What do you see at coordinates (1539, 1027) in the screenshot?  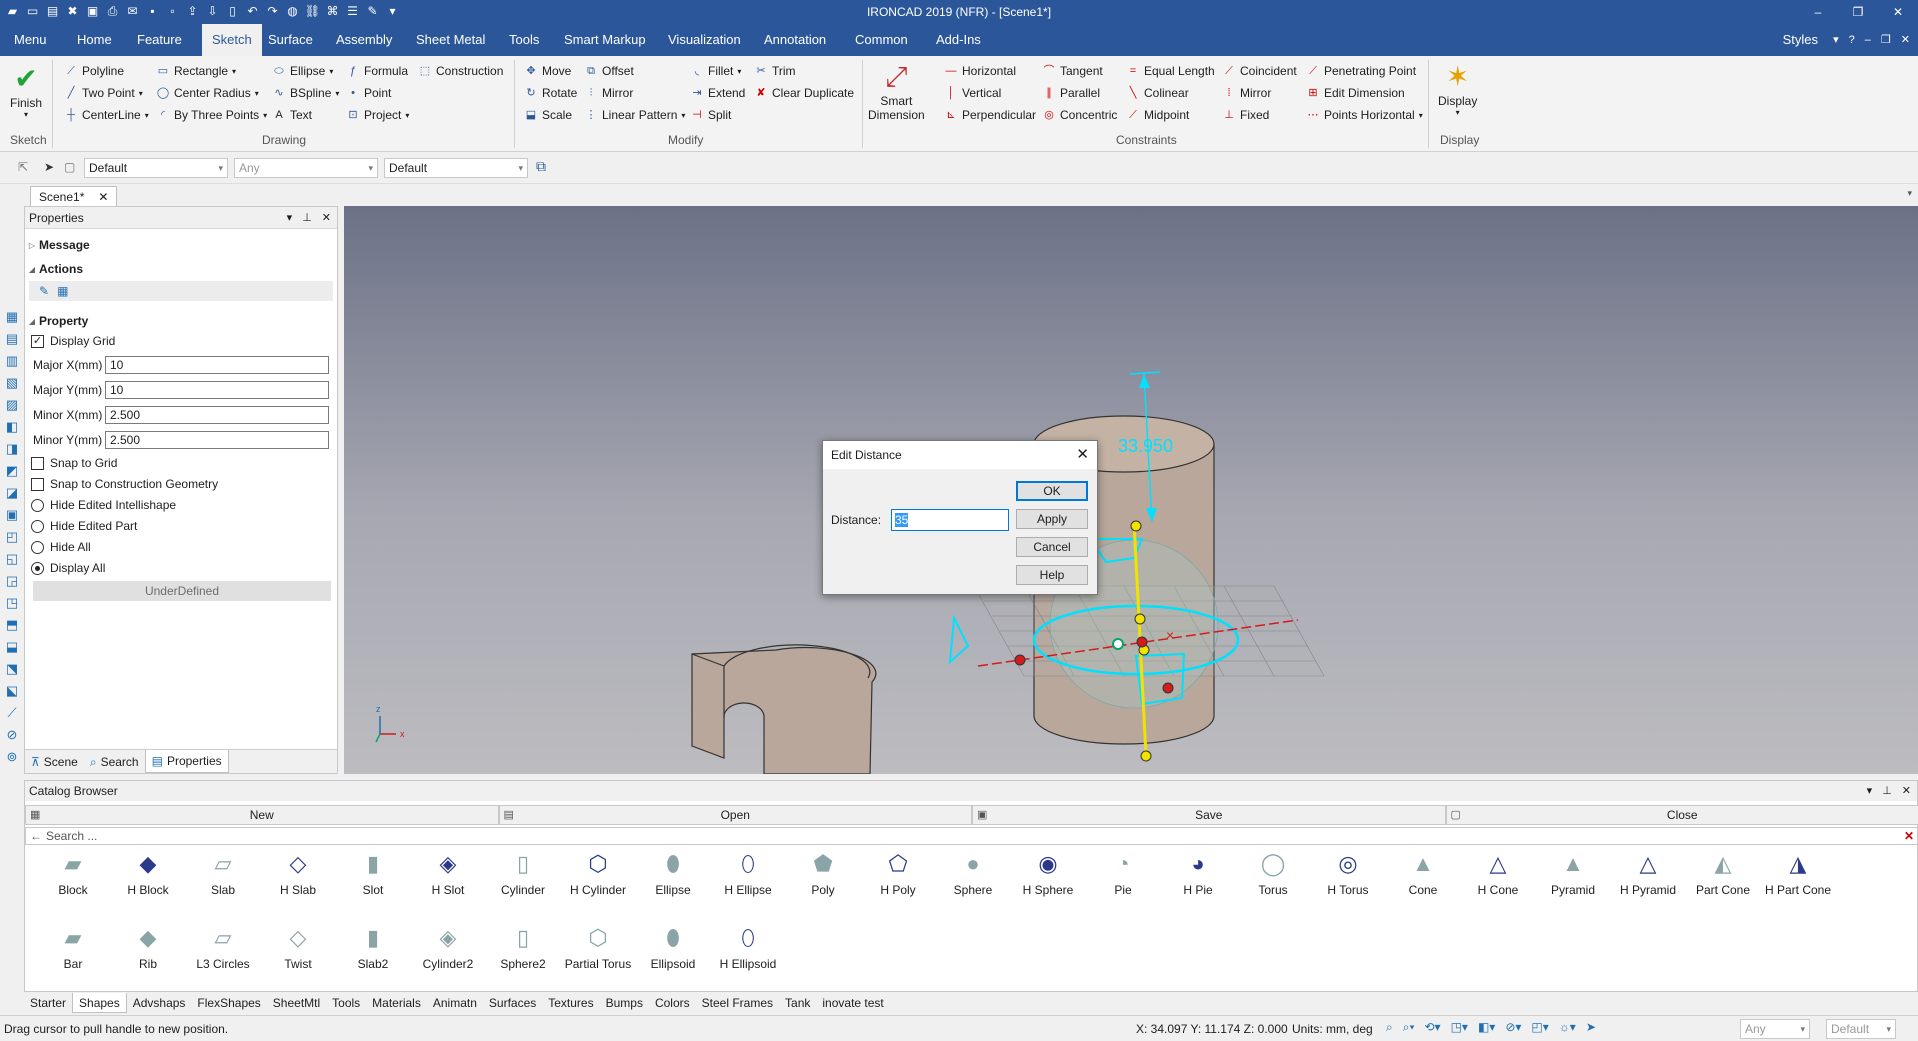 I see `camera-icon: ◰▾` at bounding box center [1539, 1027].